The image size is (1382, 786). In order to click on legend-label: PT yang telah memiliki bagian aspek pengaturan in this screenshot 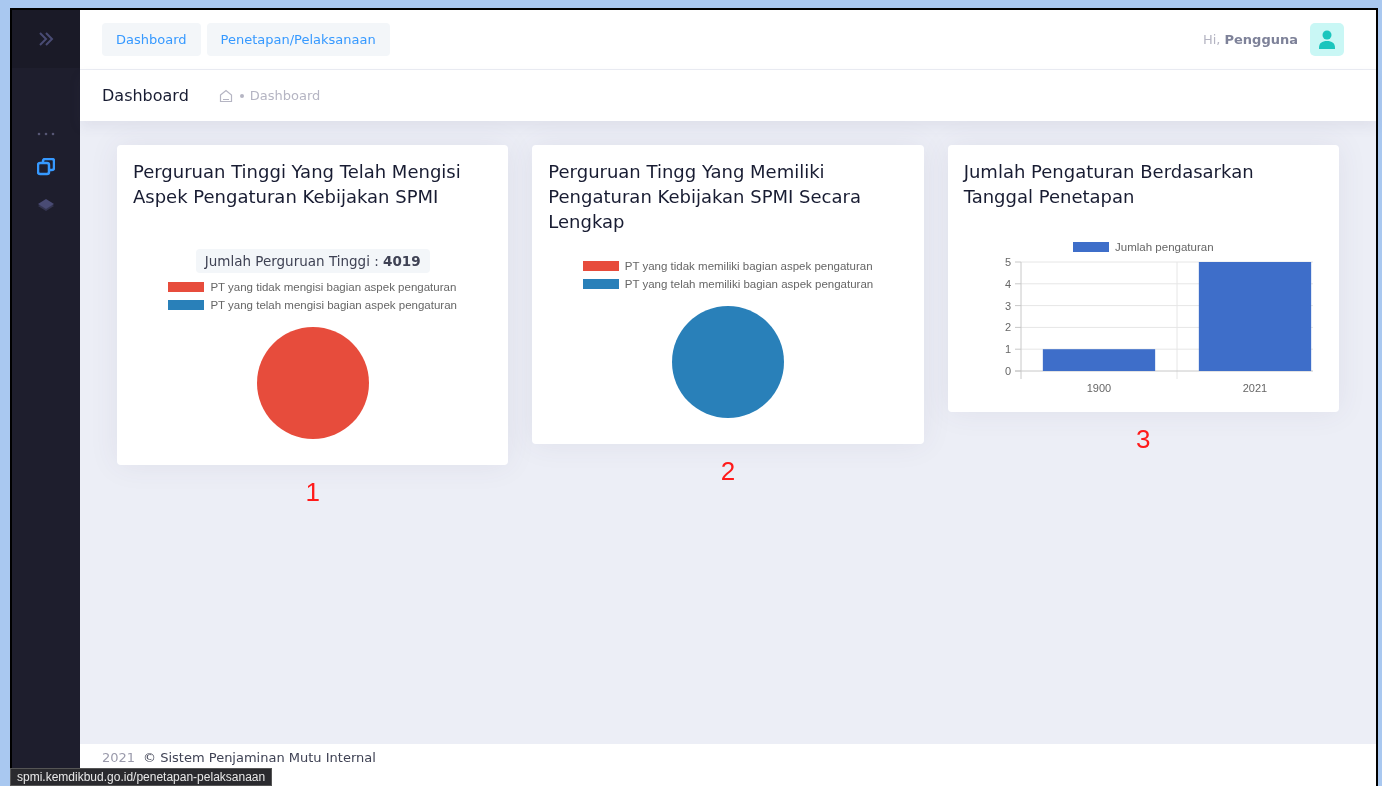, I will do `click(749, 284)`.